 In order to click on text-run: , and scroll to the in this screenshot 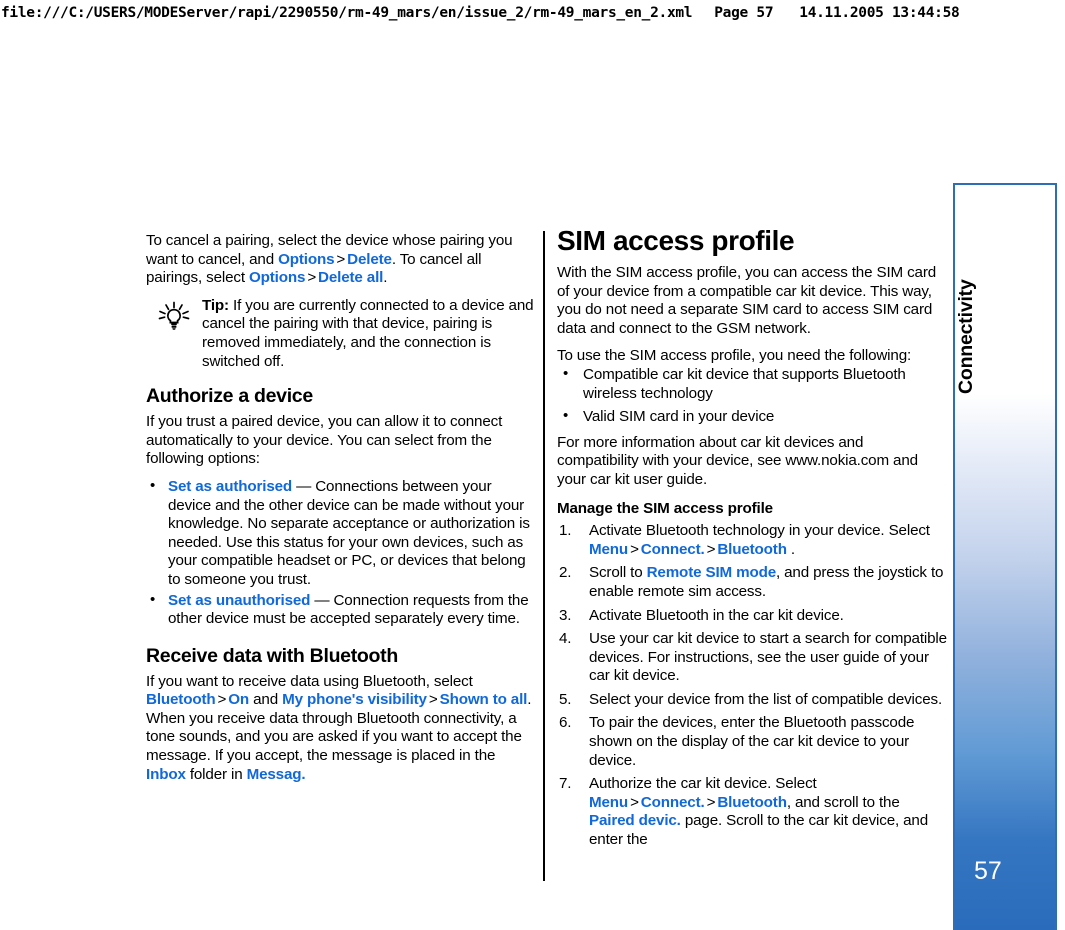, I will do `click(843, 802)`.